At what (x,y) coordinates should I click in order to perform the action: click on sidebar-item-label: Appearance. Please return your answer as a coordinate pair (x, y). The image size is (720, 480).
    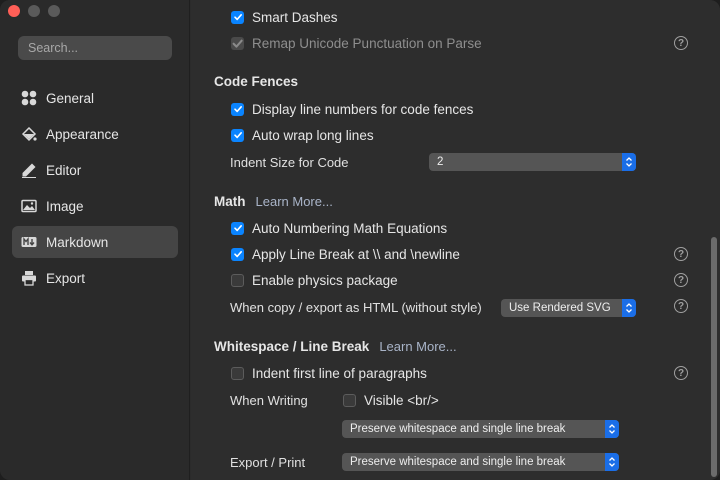
    Looking at the image, I should click on (82, 134).